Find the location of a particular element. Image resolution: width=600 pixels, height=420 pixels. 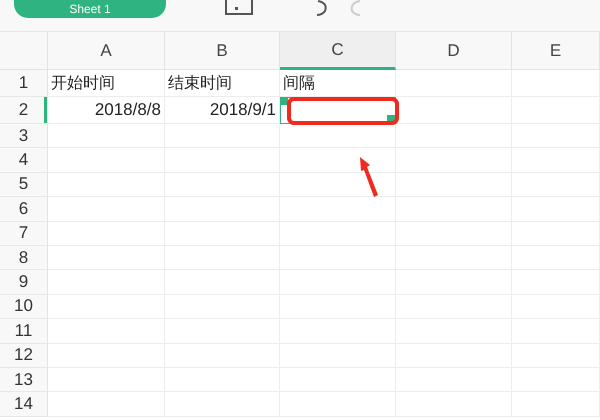

save-icon is located at coordinates (239, 8).